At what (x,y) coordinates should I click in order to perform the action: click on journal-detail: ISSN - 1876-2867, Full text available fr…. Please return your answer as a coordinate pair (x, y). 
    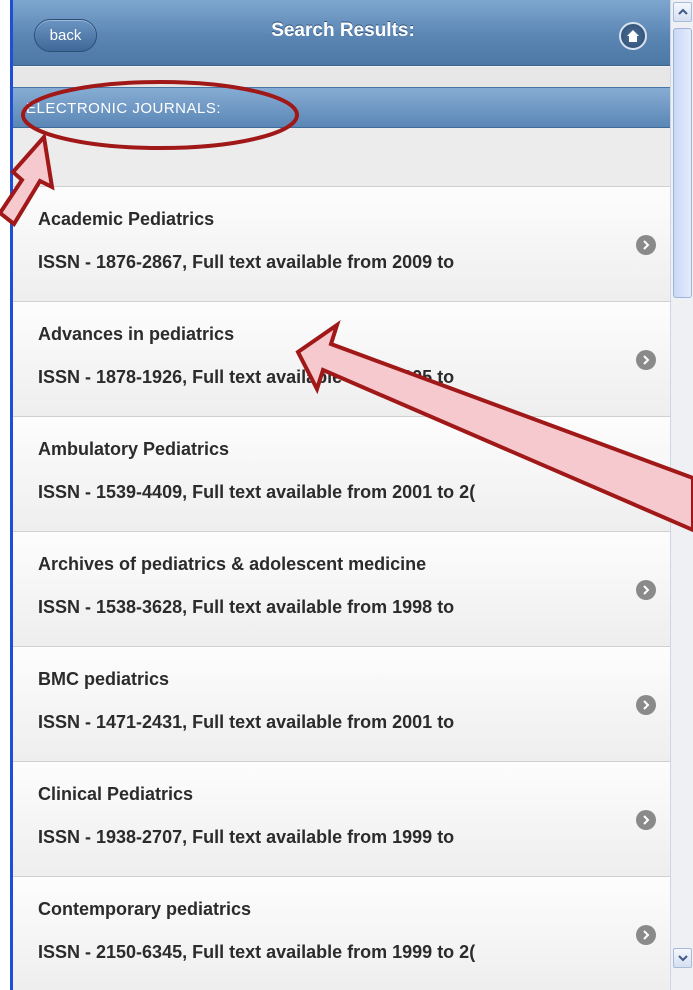
    Looking at the image, I should click on (246, 262).